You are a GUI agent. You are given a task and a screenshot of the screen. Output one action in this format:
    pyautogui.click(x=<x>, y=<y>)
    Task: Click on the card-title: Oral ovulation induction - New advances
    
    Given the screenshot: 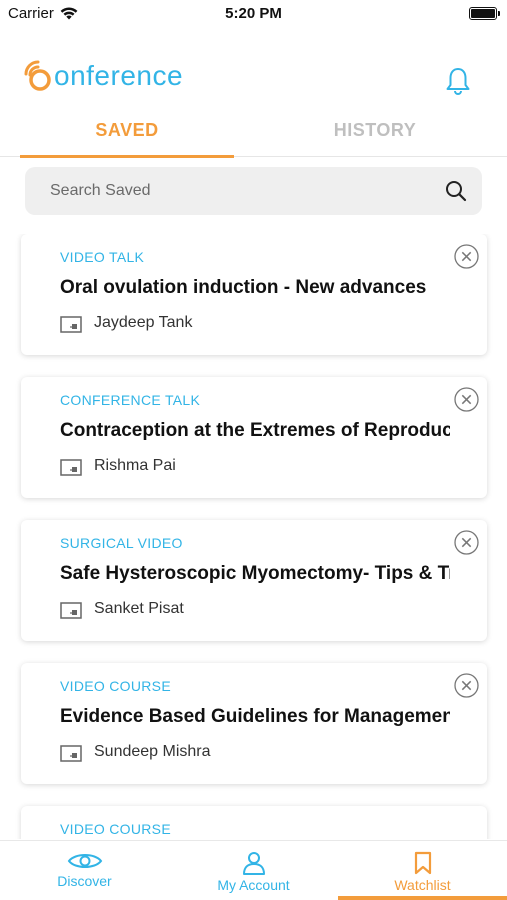 What is the action you would take?
    pyautogui.click(x=243, y=287)
    